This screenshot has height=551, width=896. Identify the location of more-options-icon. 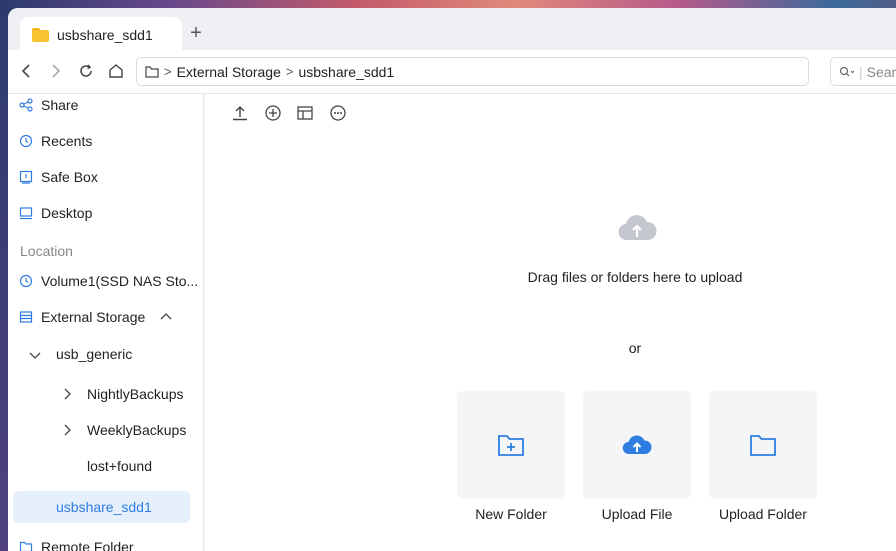
(338, 113).